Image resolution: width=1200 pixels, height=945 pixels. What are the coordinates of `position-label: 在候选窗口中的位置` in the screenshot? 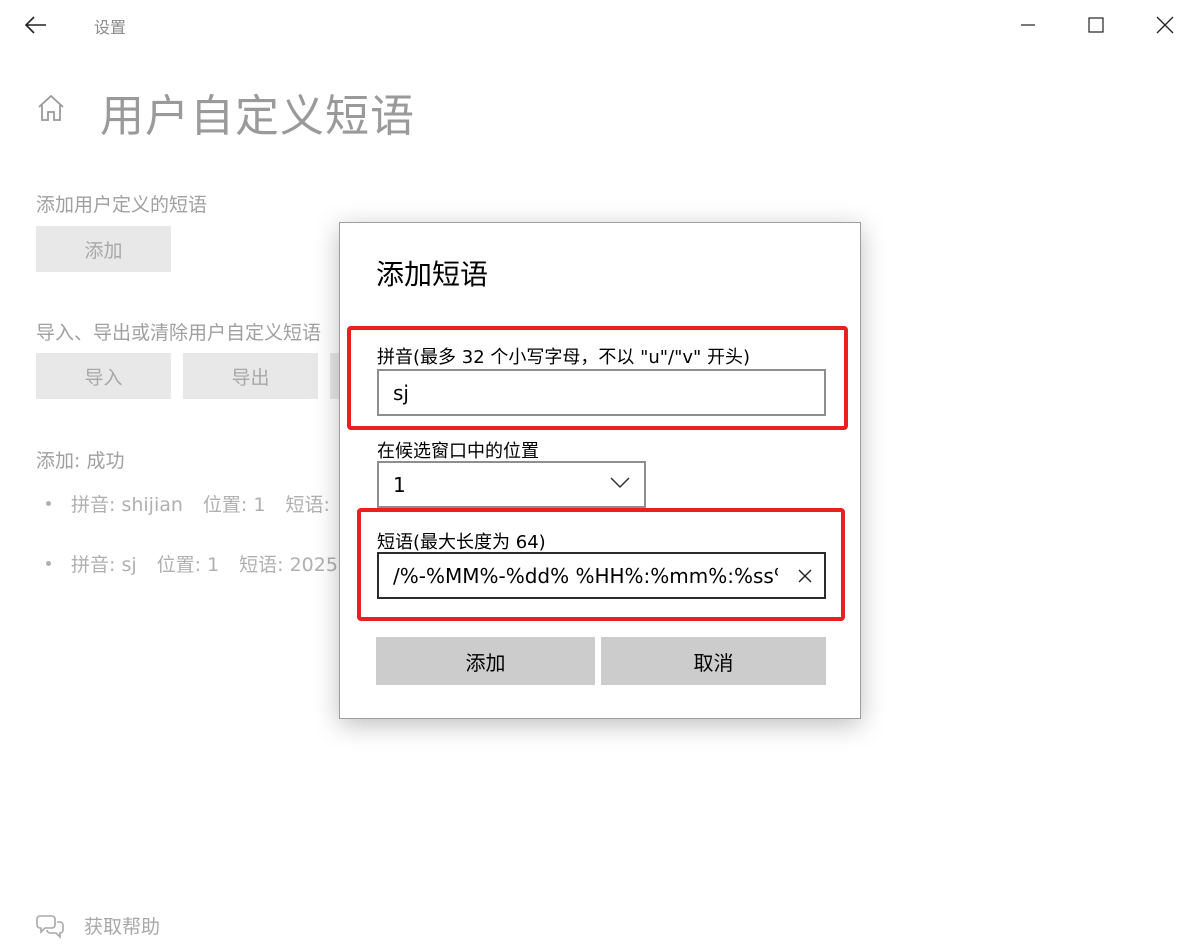 It's located at (458, 451).